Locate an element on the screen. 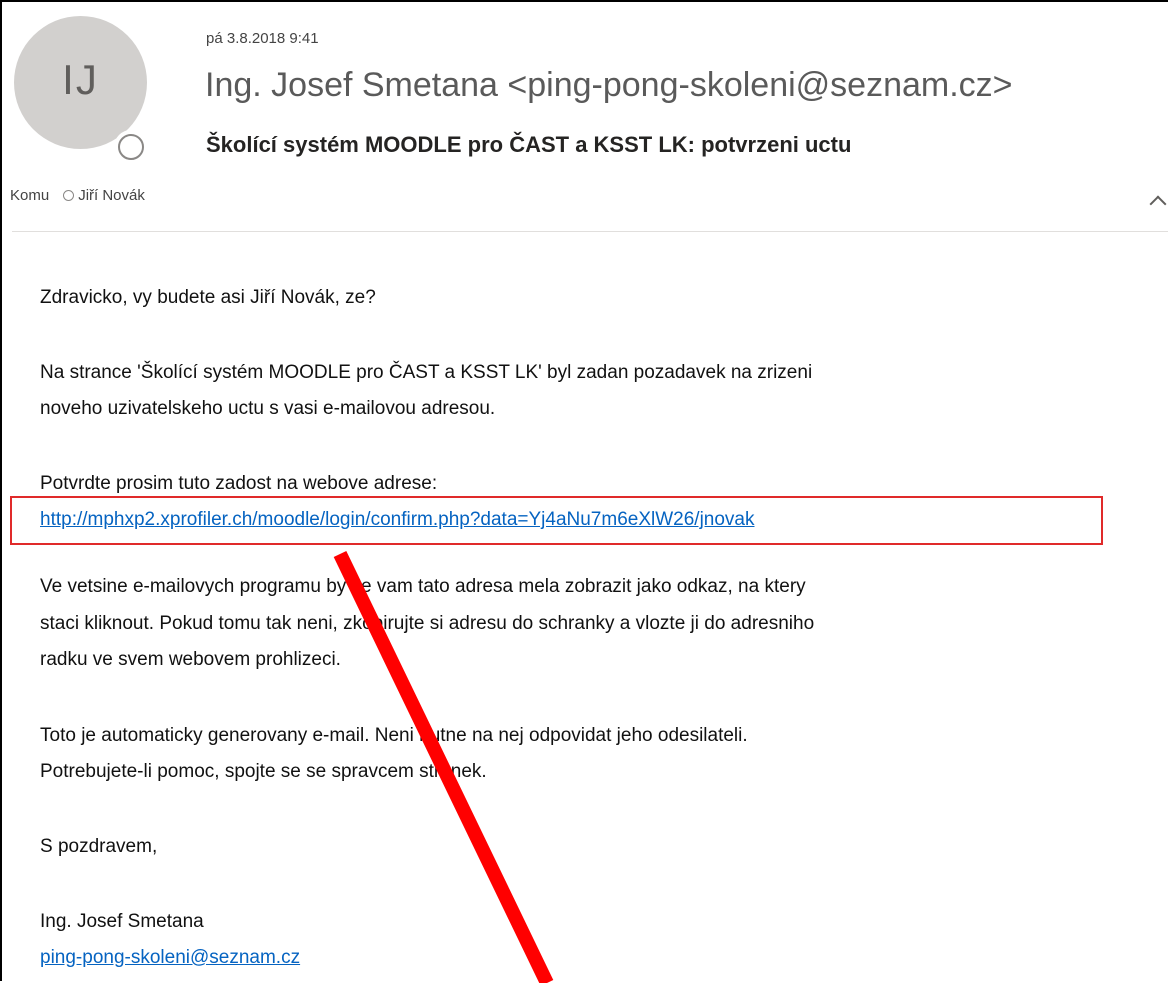  collapse-header-chevron-icon is located at coordinates (1158, 204).